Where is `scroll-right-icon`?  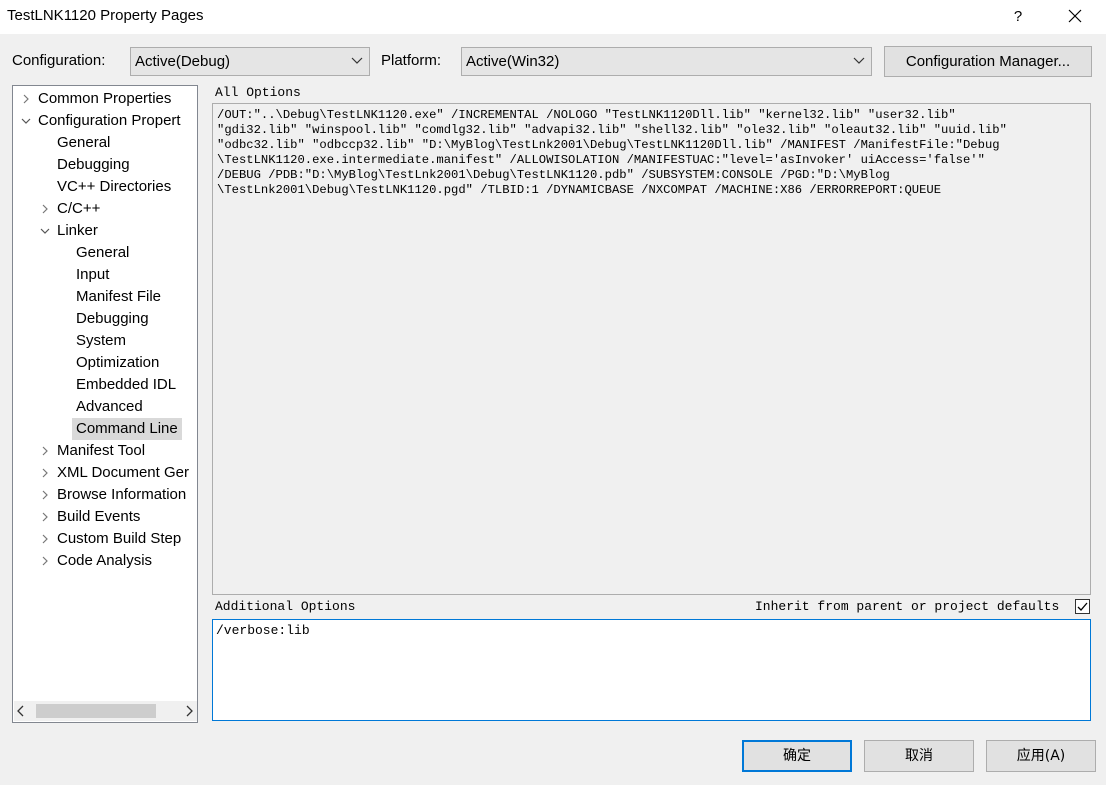 scroll-right-icon is located at coordinates (189, 711).